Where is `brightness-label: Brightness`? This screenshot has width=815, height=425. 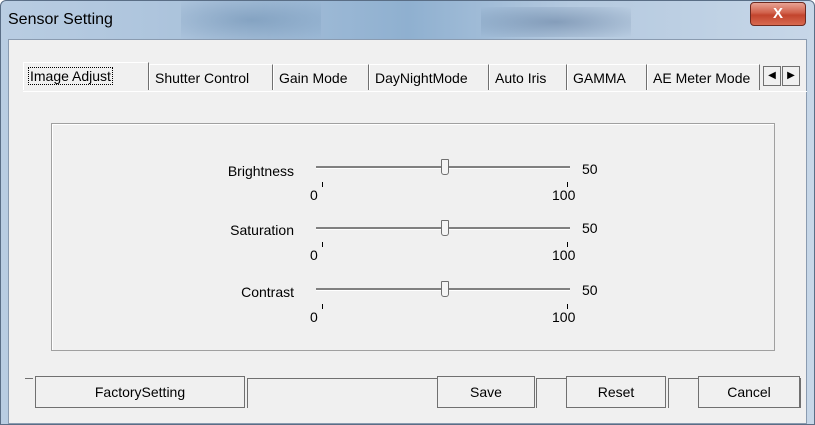 brightness-label: Brightness is located at coordinates (260, 171).